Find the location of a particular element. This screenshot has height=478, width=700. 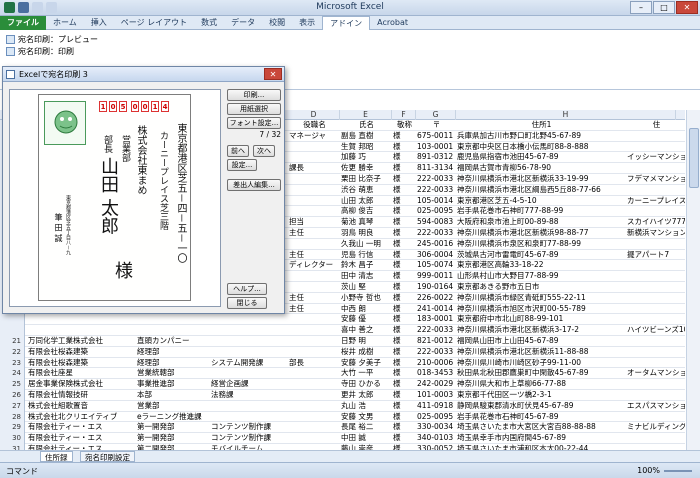

table-cell: 擺アパート7 is located at coordinates (655, 255).